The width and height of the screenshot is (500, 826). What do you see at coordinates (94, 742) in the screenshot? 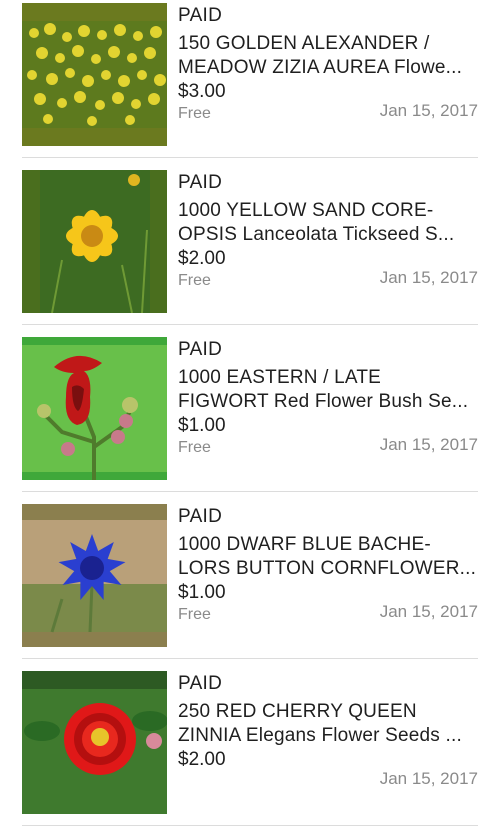
I see `red-zinnia-flower-image` at bounding box center [94, 742].